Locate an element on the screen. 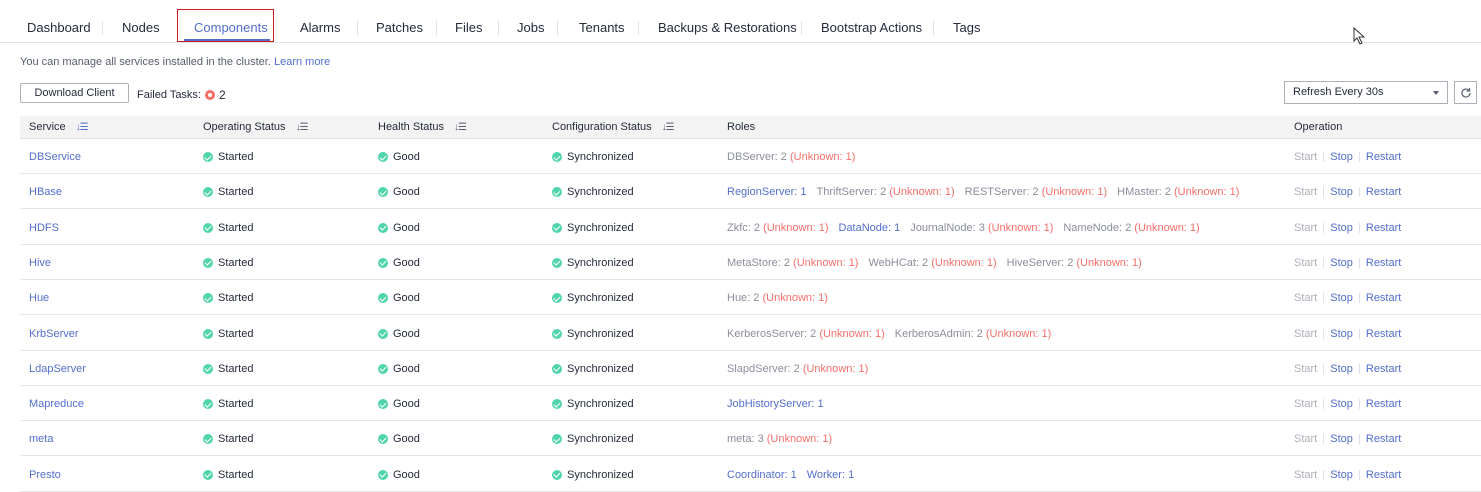  column-configuration-status: Configuration Status ↓☰ is located at coordinates (613, 127).